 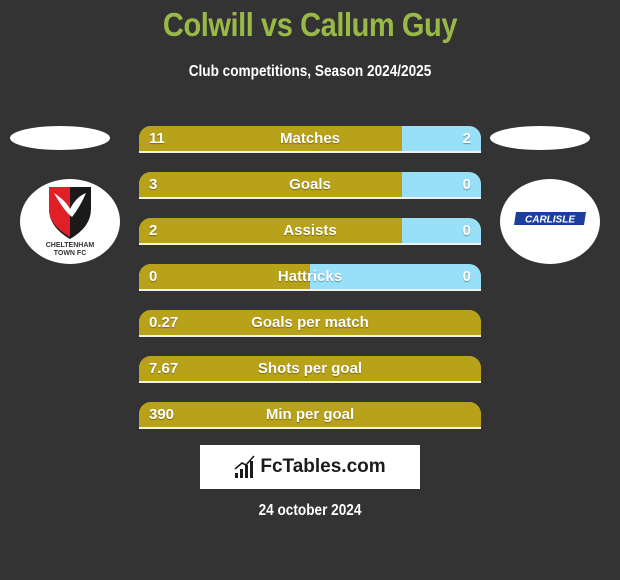 What do you see at coordinates (310, 71) in the screenshot?
I see `competition-subtitle: Club competitions, Season 2024/2025` at bounding box center [310, 71].